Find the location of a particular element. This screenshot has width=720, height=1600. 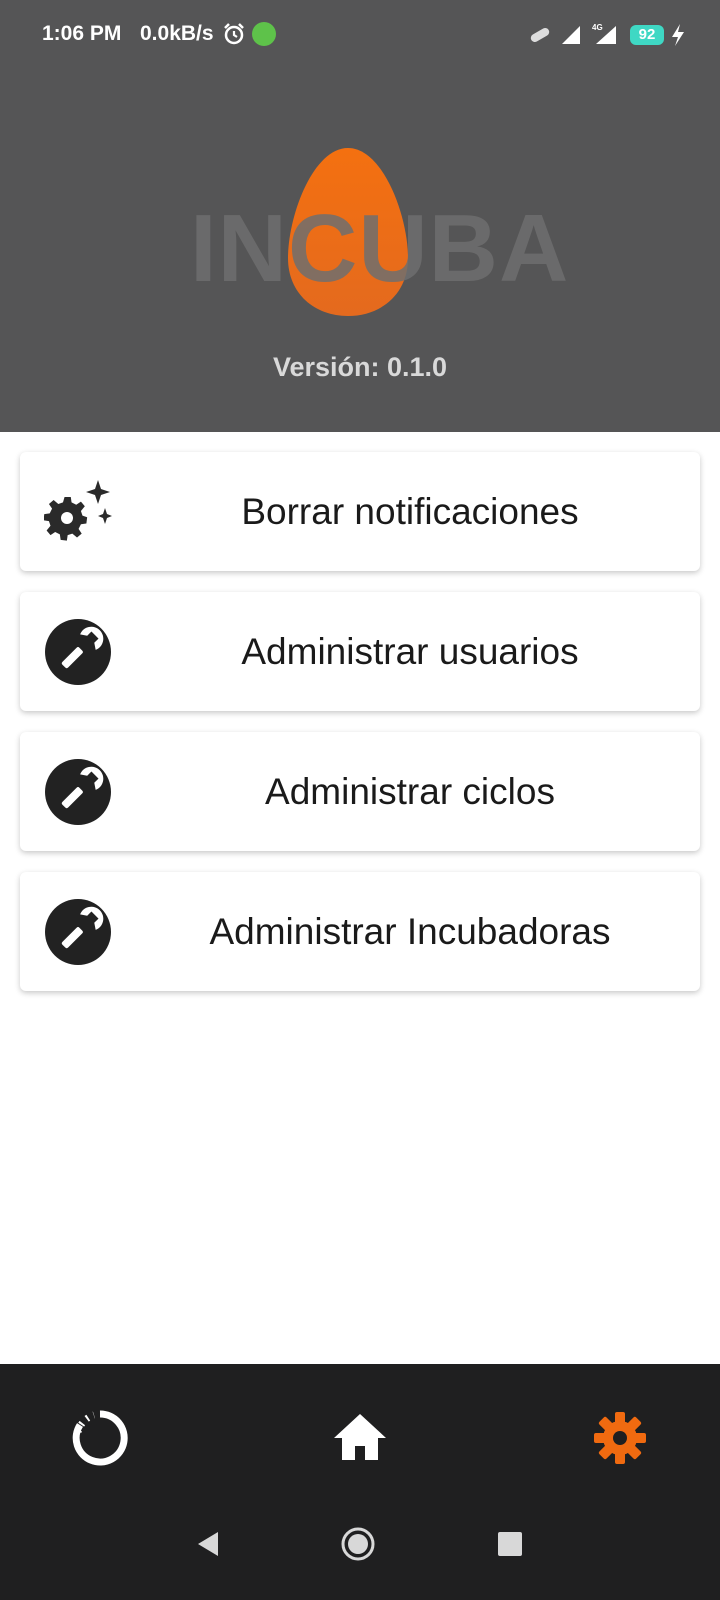

gear-icon is located at coordinates (620, 1438).